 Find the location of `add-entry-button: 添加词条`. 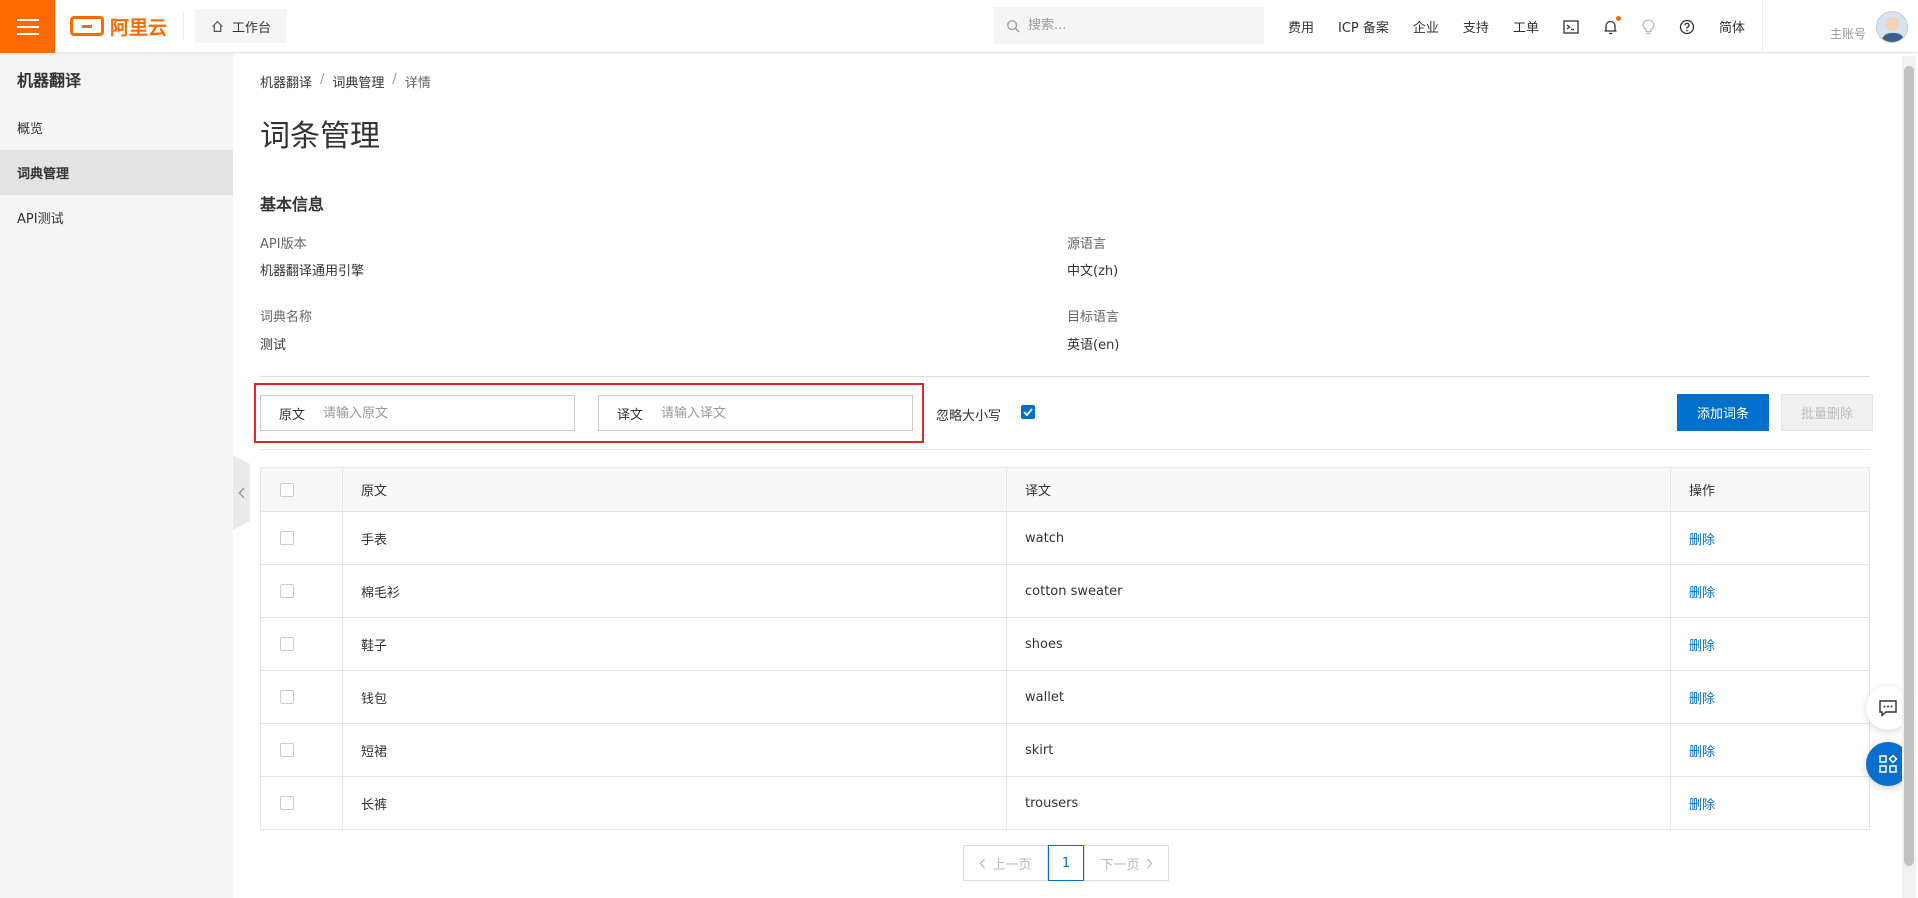

add-entry-button: 添加词条 is located at coordinates (1723, 412).